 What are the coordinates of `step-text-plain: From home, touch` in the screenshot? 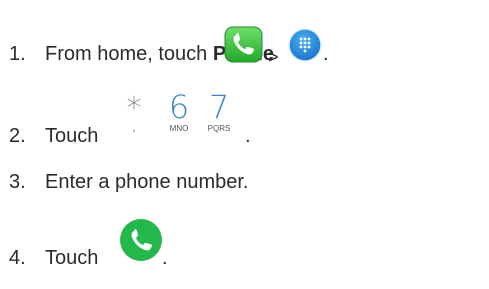 It's located at (129, 54).